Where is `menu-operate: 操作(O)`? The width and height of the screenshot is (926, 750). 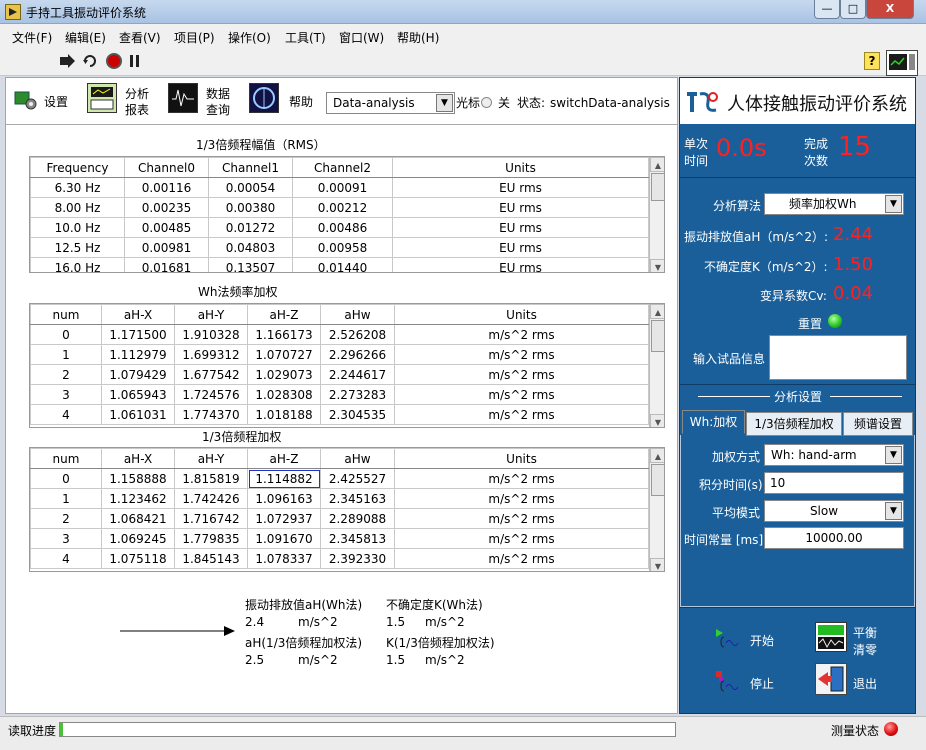
menu-operate: 操作(O) is located at coordinates (249, 37).